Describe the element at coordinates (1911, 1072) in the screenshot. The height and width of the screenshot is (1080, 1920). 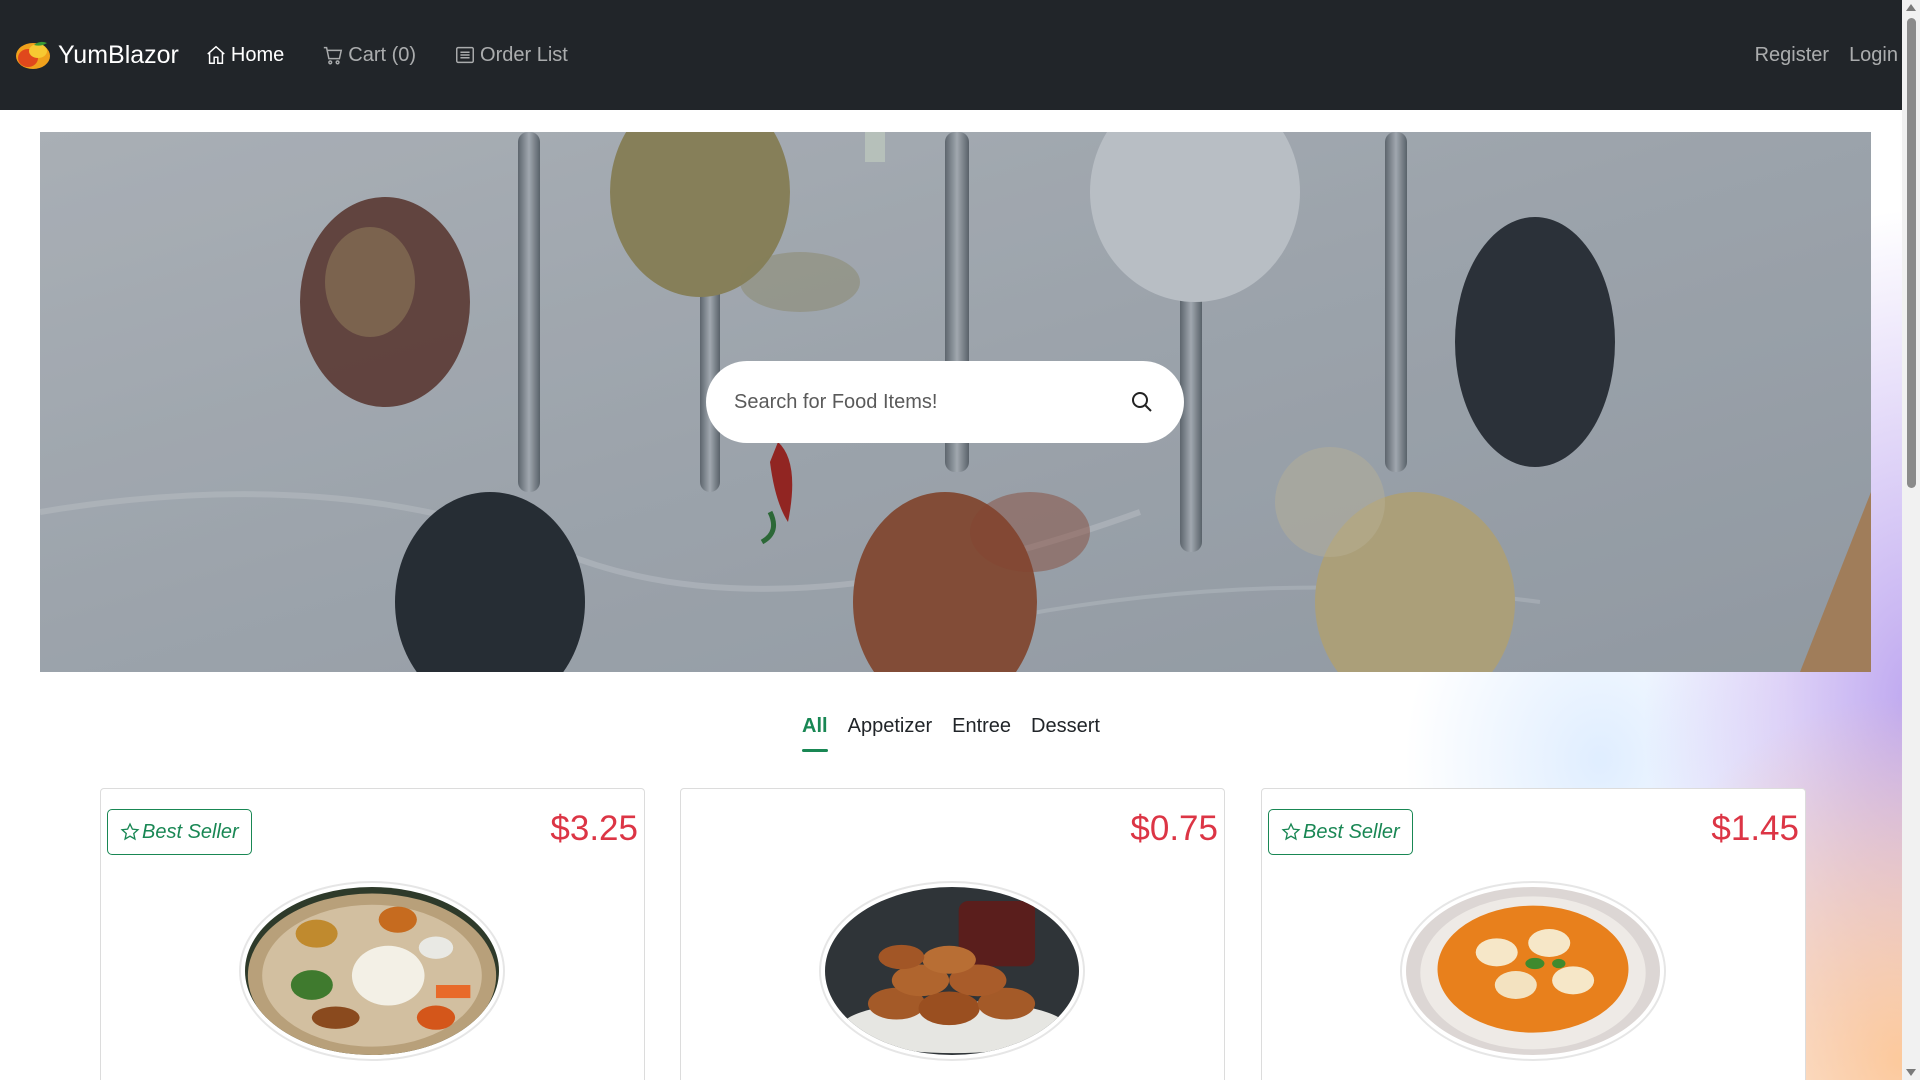
I see `scroll-down-arrow-icon` at that location.